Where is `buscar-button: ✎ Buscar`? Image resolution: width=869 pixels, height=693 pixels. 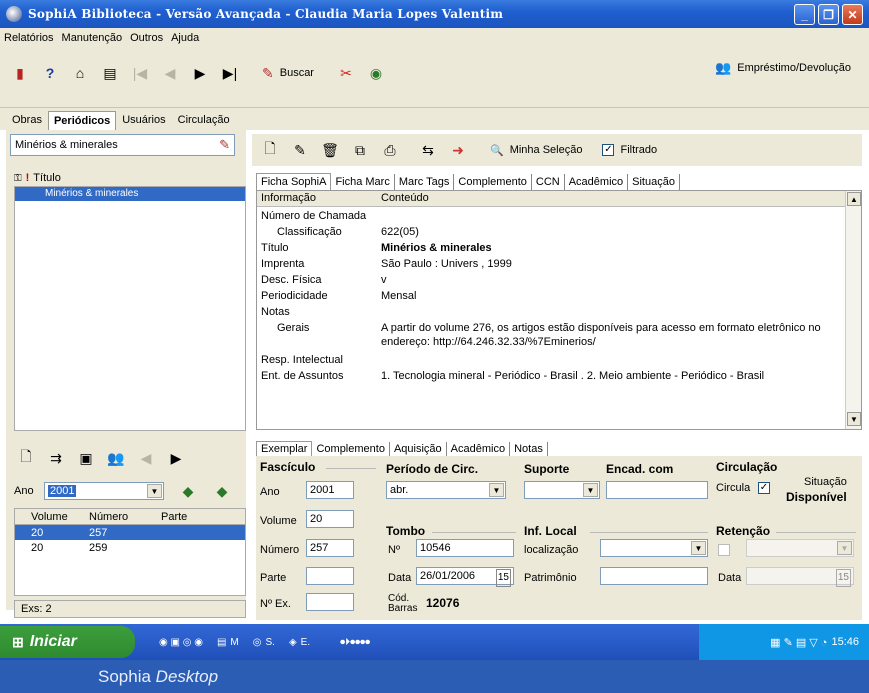
buscar-button: ✎ Buscar is located at coordinates (288, 73).